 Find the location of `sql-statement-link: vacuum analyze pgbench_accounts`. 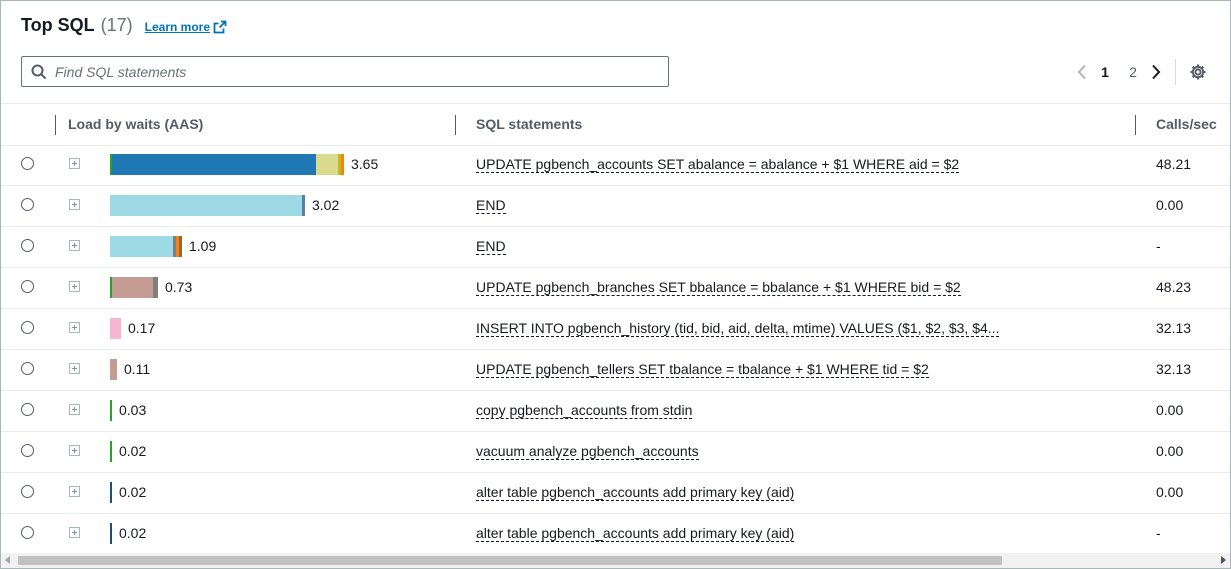

sql-statement-link: vacuum analyze pgbench_accounts is located at coordinates (587, 451).